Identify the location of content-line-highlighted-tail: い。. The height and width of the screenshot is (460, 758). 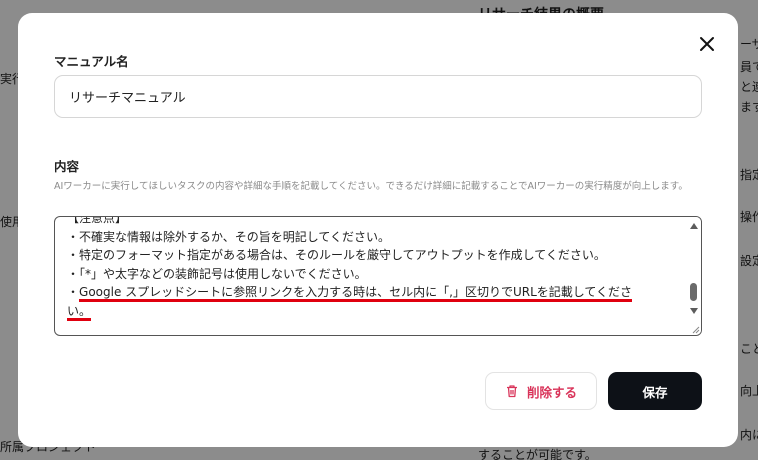
(375, 311).